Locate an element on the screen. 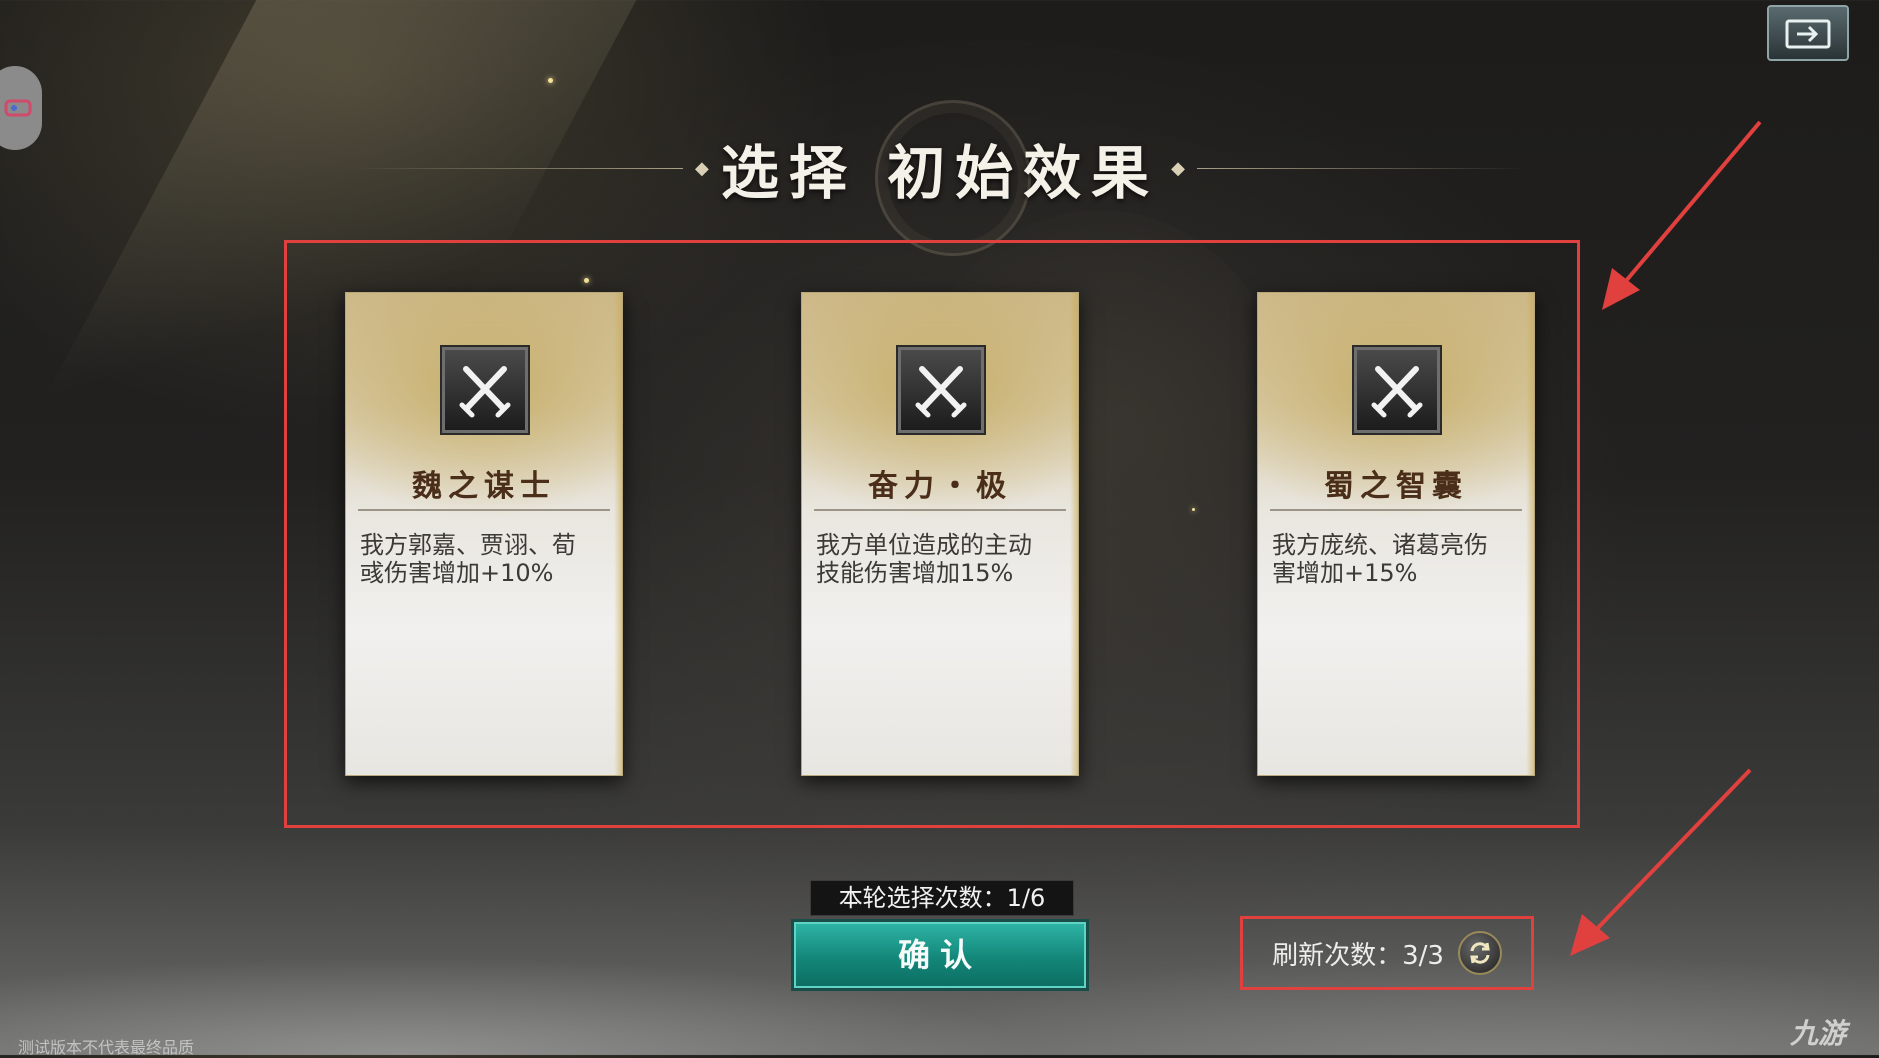  card-description-line: 我方郭嘉、贾诩、荀 is located at coordinates (468, 545).